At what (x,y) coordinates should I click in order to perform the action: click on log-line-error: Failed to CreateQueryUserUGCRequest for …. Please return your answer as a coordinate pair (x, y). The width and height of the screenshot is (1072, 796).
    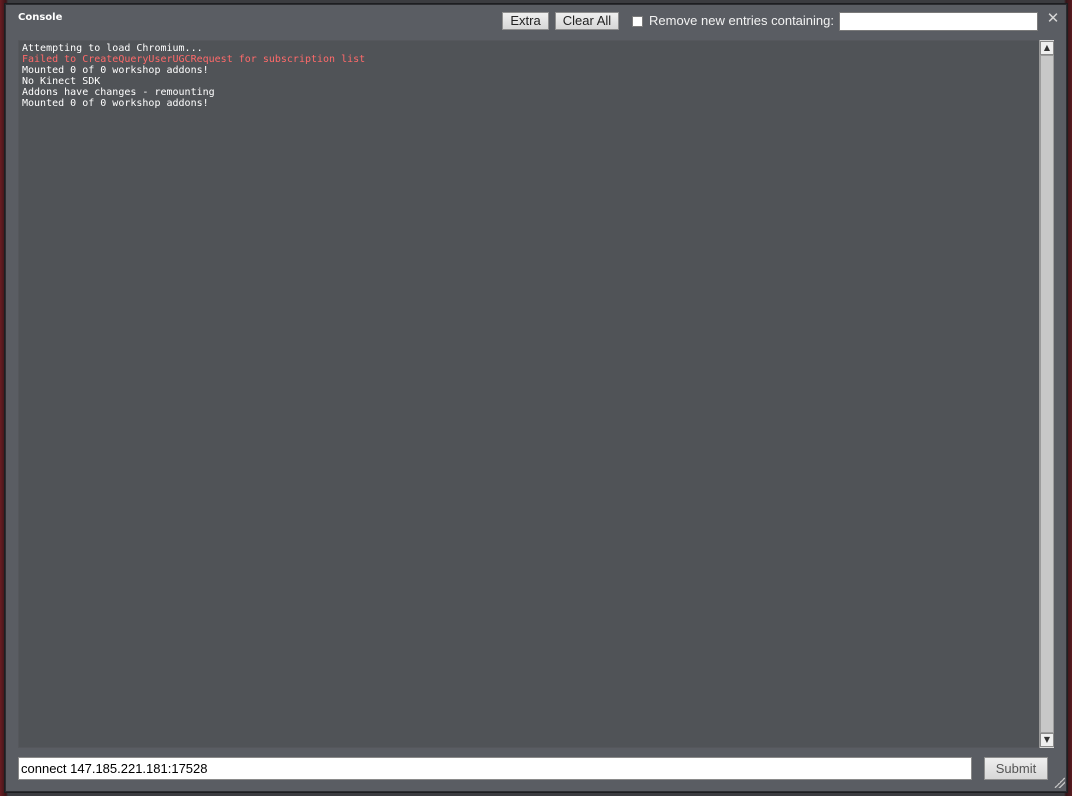
    Looking at the image, I should click on (194, 59).